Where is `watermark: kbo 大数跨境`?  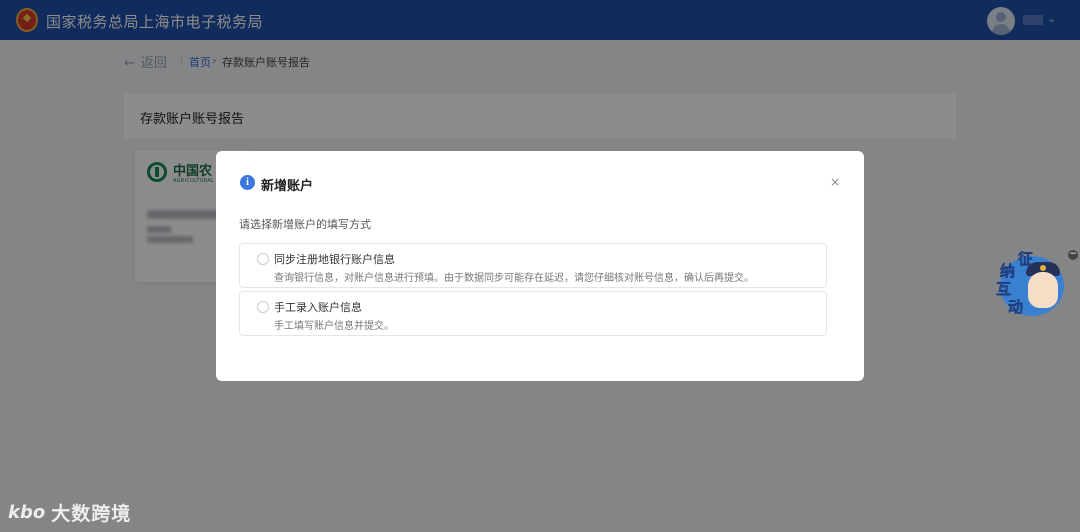 watermark: kbo 大数跨境 is located at coordinates (69, 512).